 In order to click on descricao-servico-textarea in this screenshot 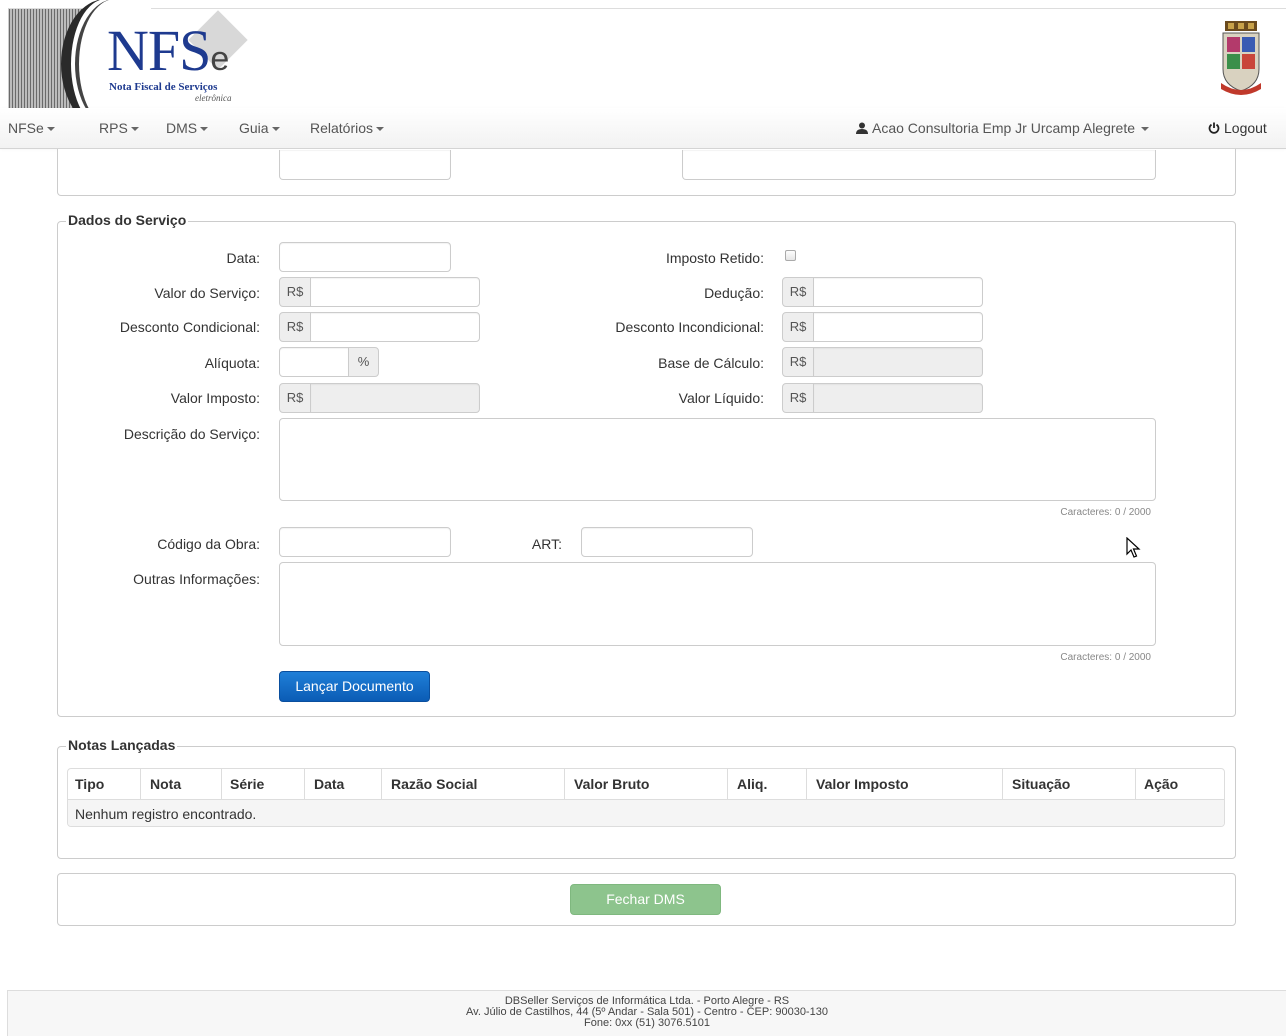, I will do `click(717, 459)`.